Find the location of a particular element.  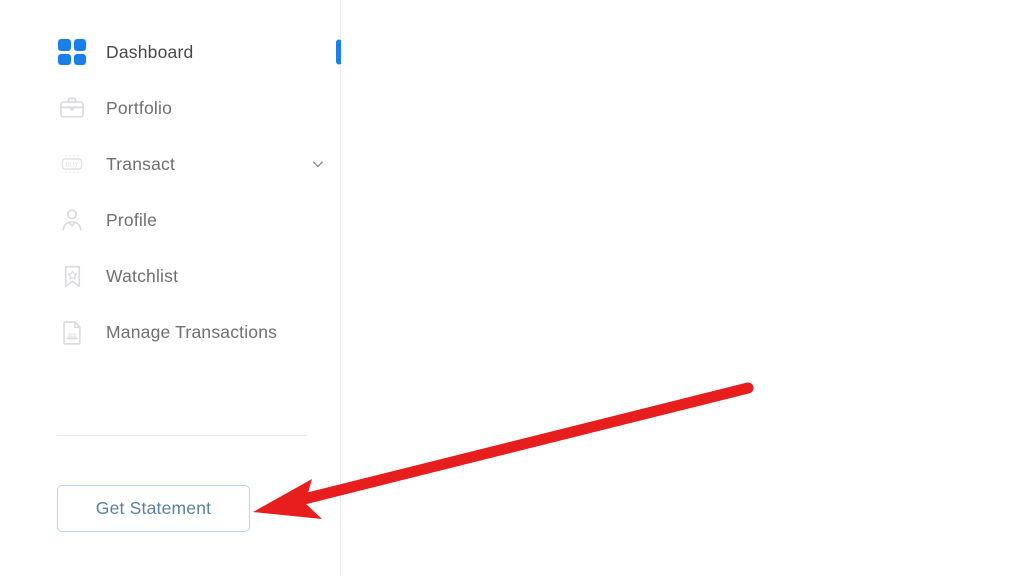

user-icon is located at coordinates (72, 220).